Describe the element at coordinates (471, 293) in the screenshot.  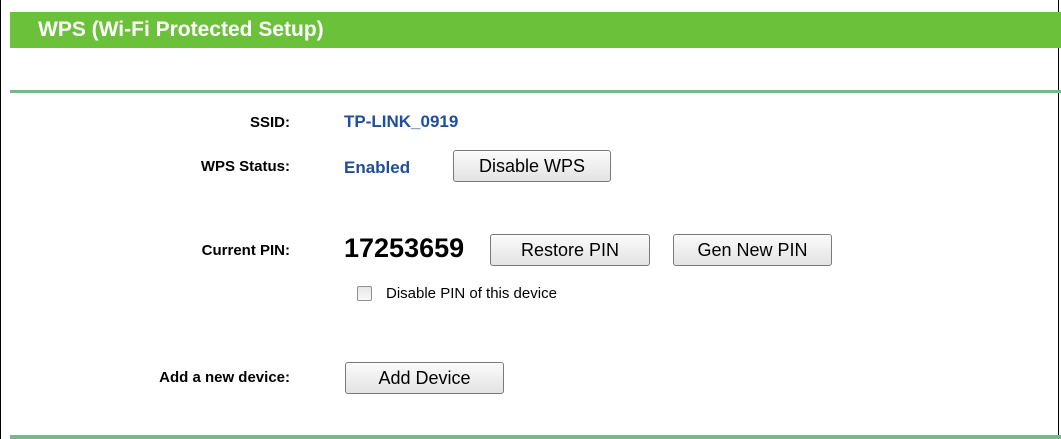
I see `disable-pin-label: Disable PIN of this device` at that location.